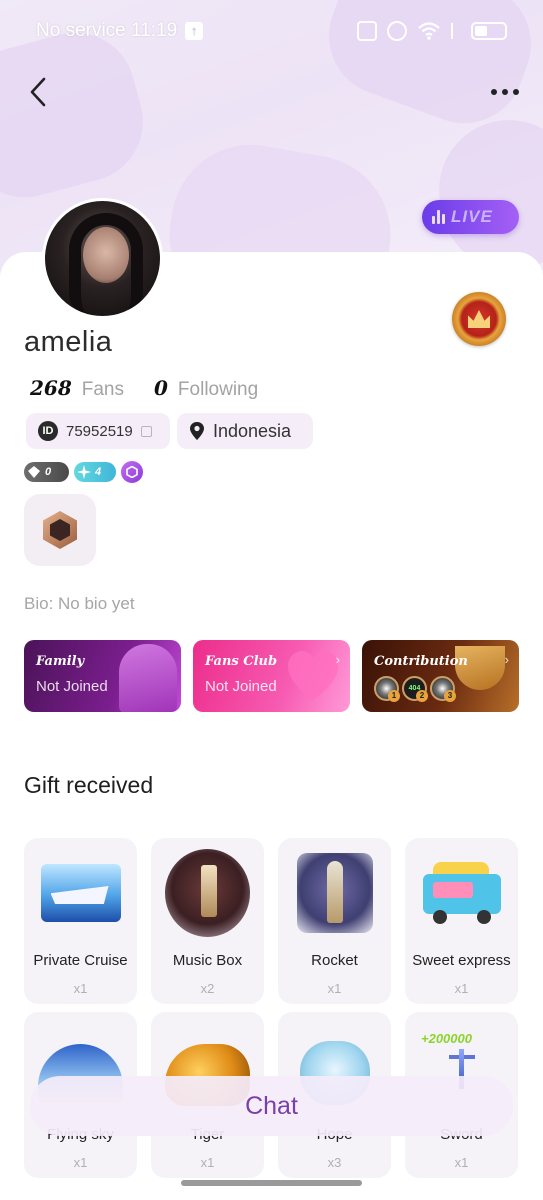 The image size is (543, 1200). Describe the element at coordinates (443, 689) in the screenshot. I see `contributor-avatar: 3` at that location.